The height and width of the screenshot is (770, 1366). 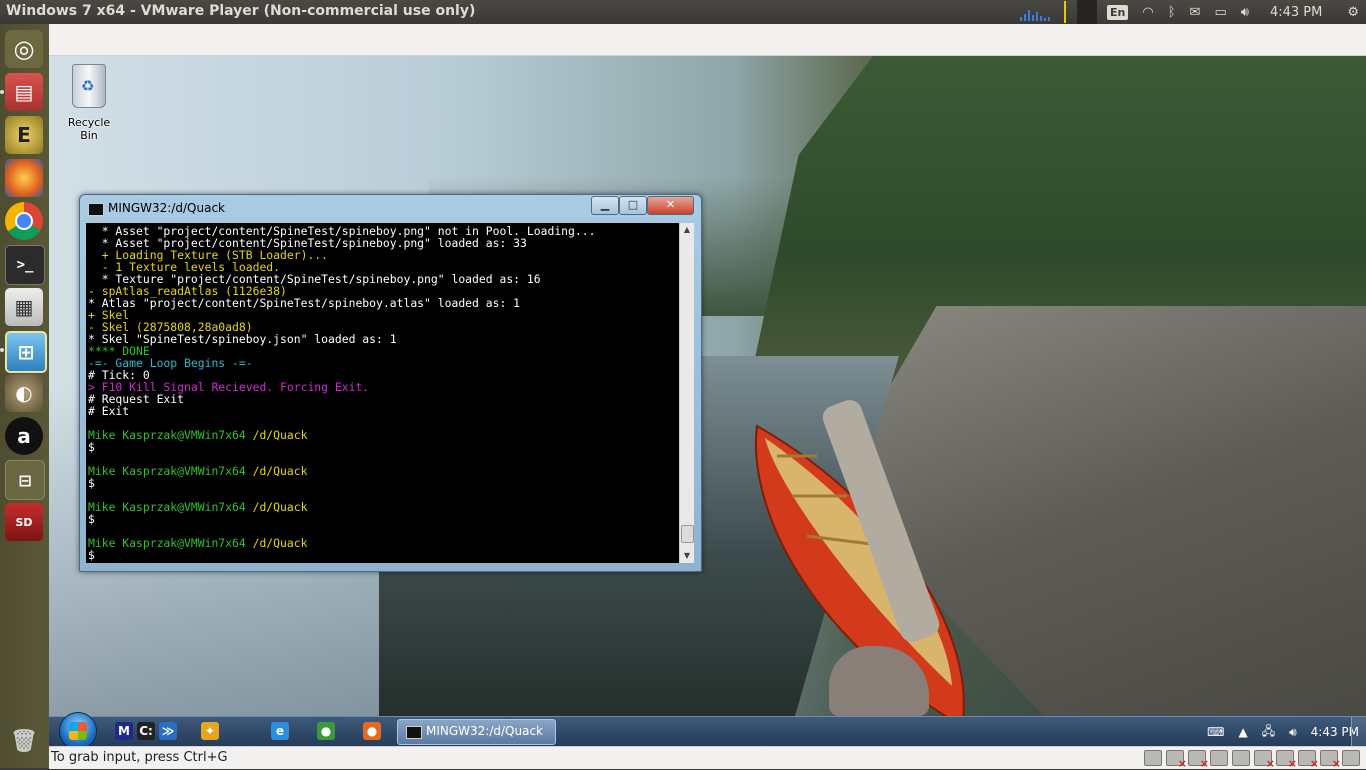 I want to click on scroll-down-icon: ▼, so click(x=687, y=556).